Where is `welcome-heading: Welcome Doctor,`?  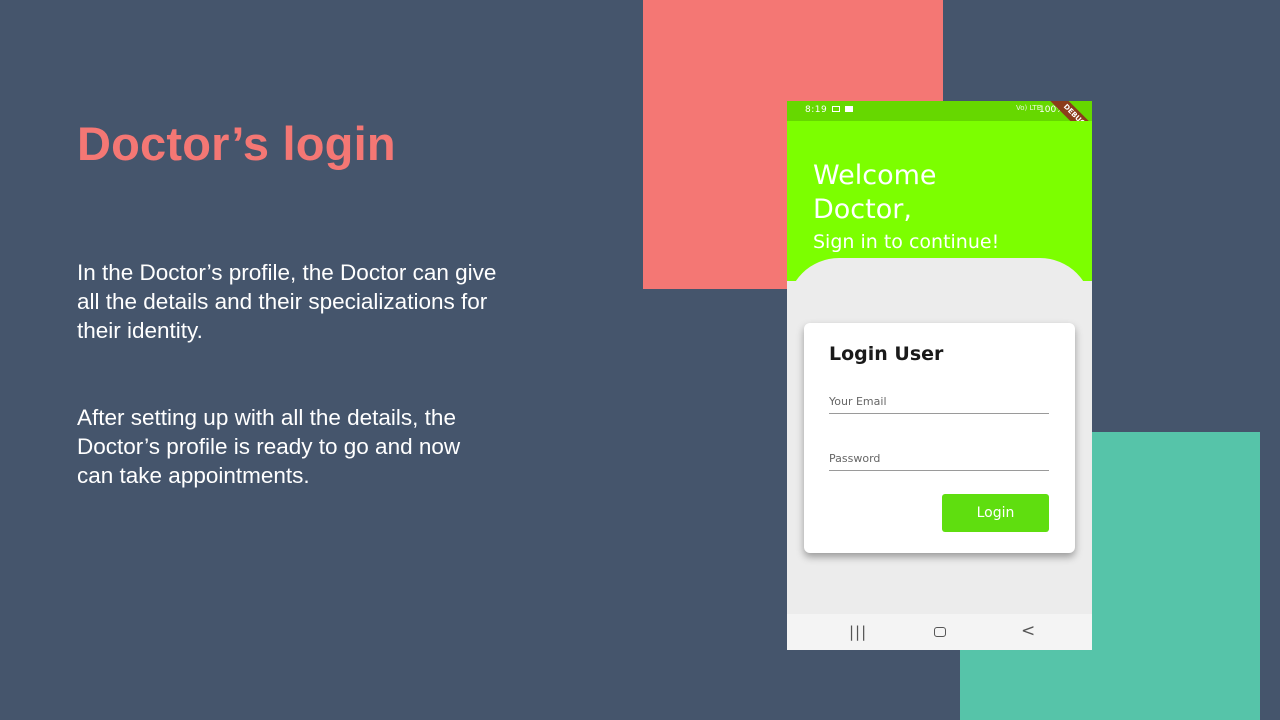 welcome-heading: Welcome Doctor, is located at coordinates (875, 193).